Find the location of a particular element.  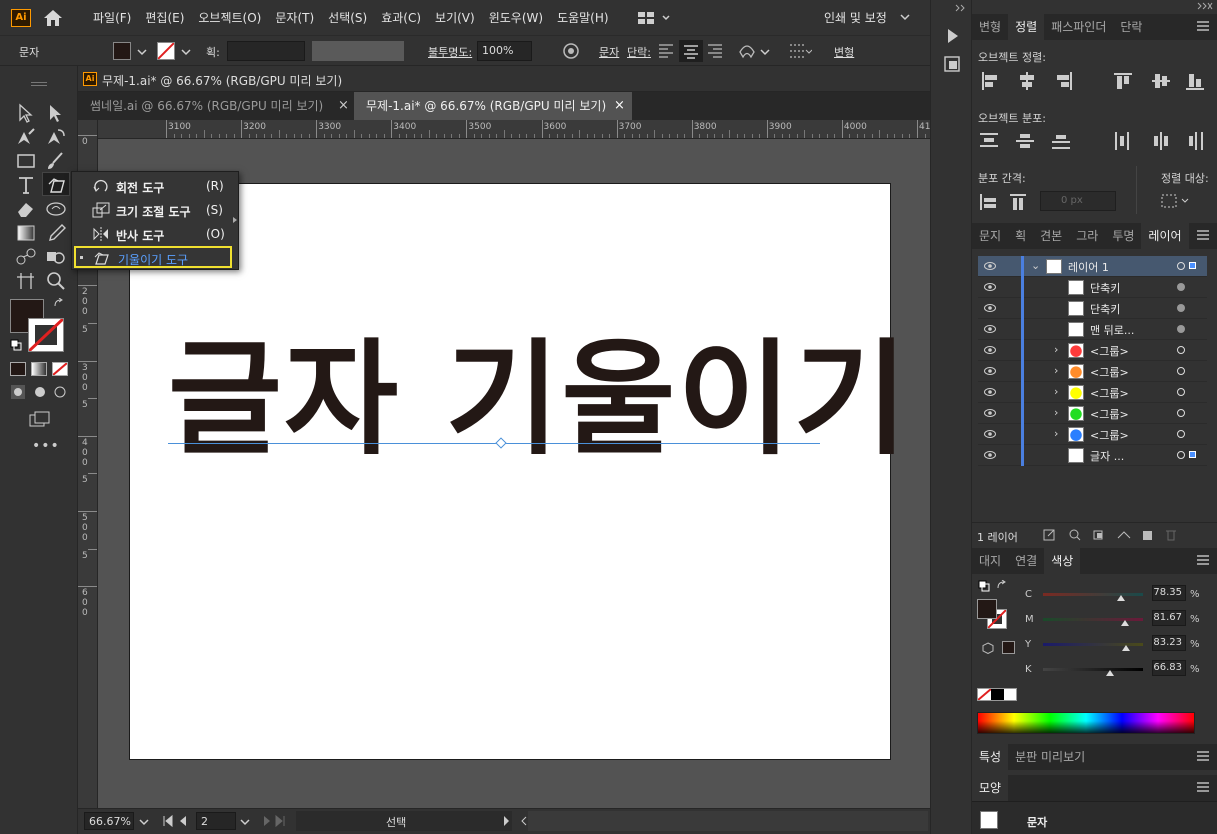

menu-effect: 효과(C) is located at coordinates (401, 18).